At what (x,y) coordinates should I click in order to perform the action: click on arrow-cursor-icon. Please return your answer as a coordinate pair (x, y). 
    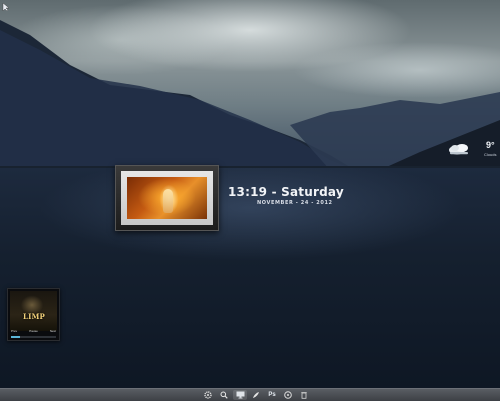
    Looking at the image, I should click on (6, 7).